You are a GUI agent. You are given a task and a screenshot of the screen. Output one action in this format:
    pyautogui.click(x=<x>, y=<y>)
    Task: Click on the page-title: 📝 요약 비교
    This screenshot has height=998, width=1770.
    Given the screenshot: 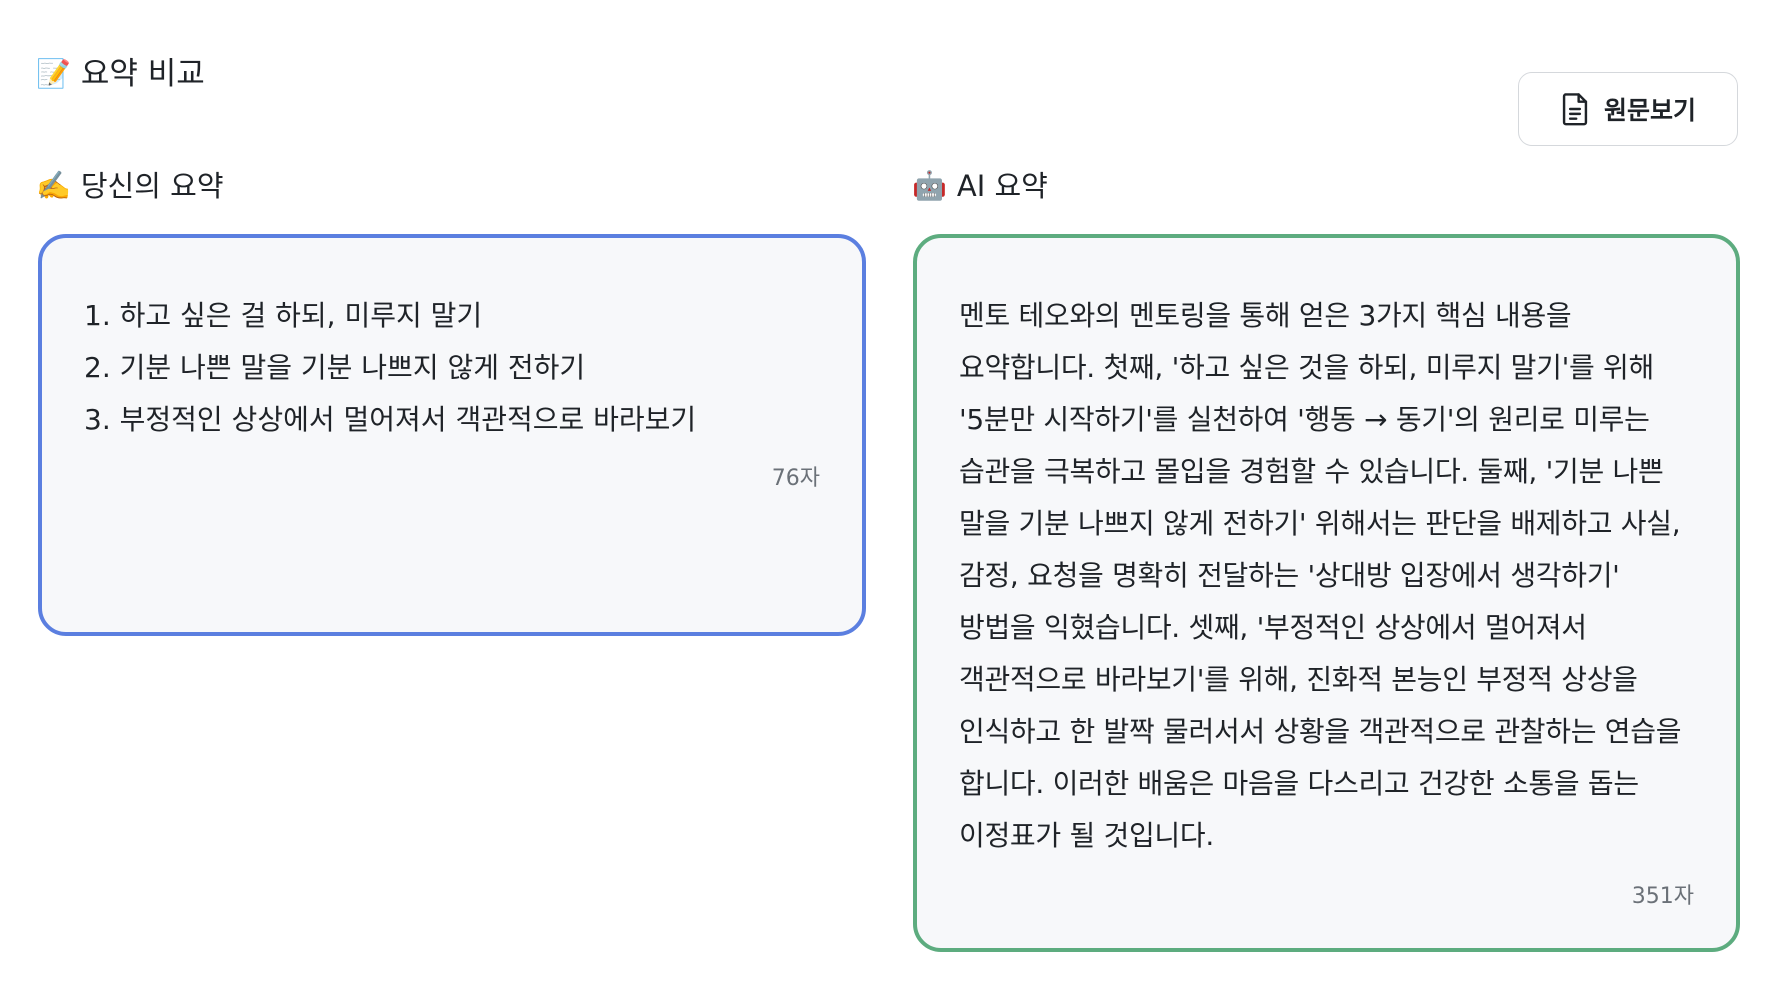 What is the action you would take?
    pyautogui.click(x=120, y=74)
    